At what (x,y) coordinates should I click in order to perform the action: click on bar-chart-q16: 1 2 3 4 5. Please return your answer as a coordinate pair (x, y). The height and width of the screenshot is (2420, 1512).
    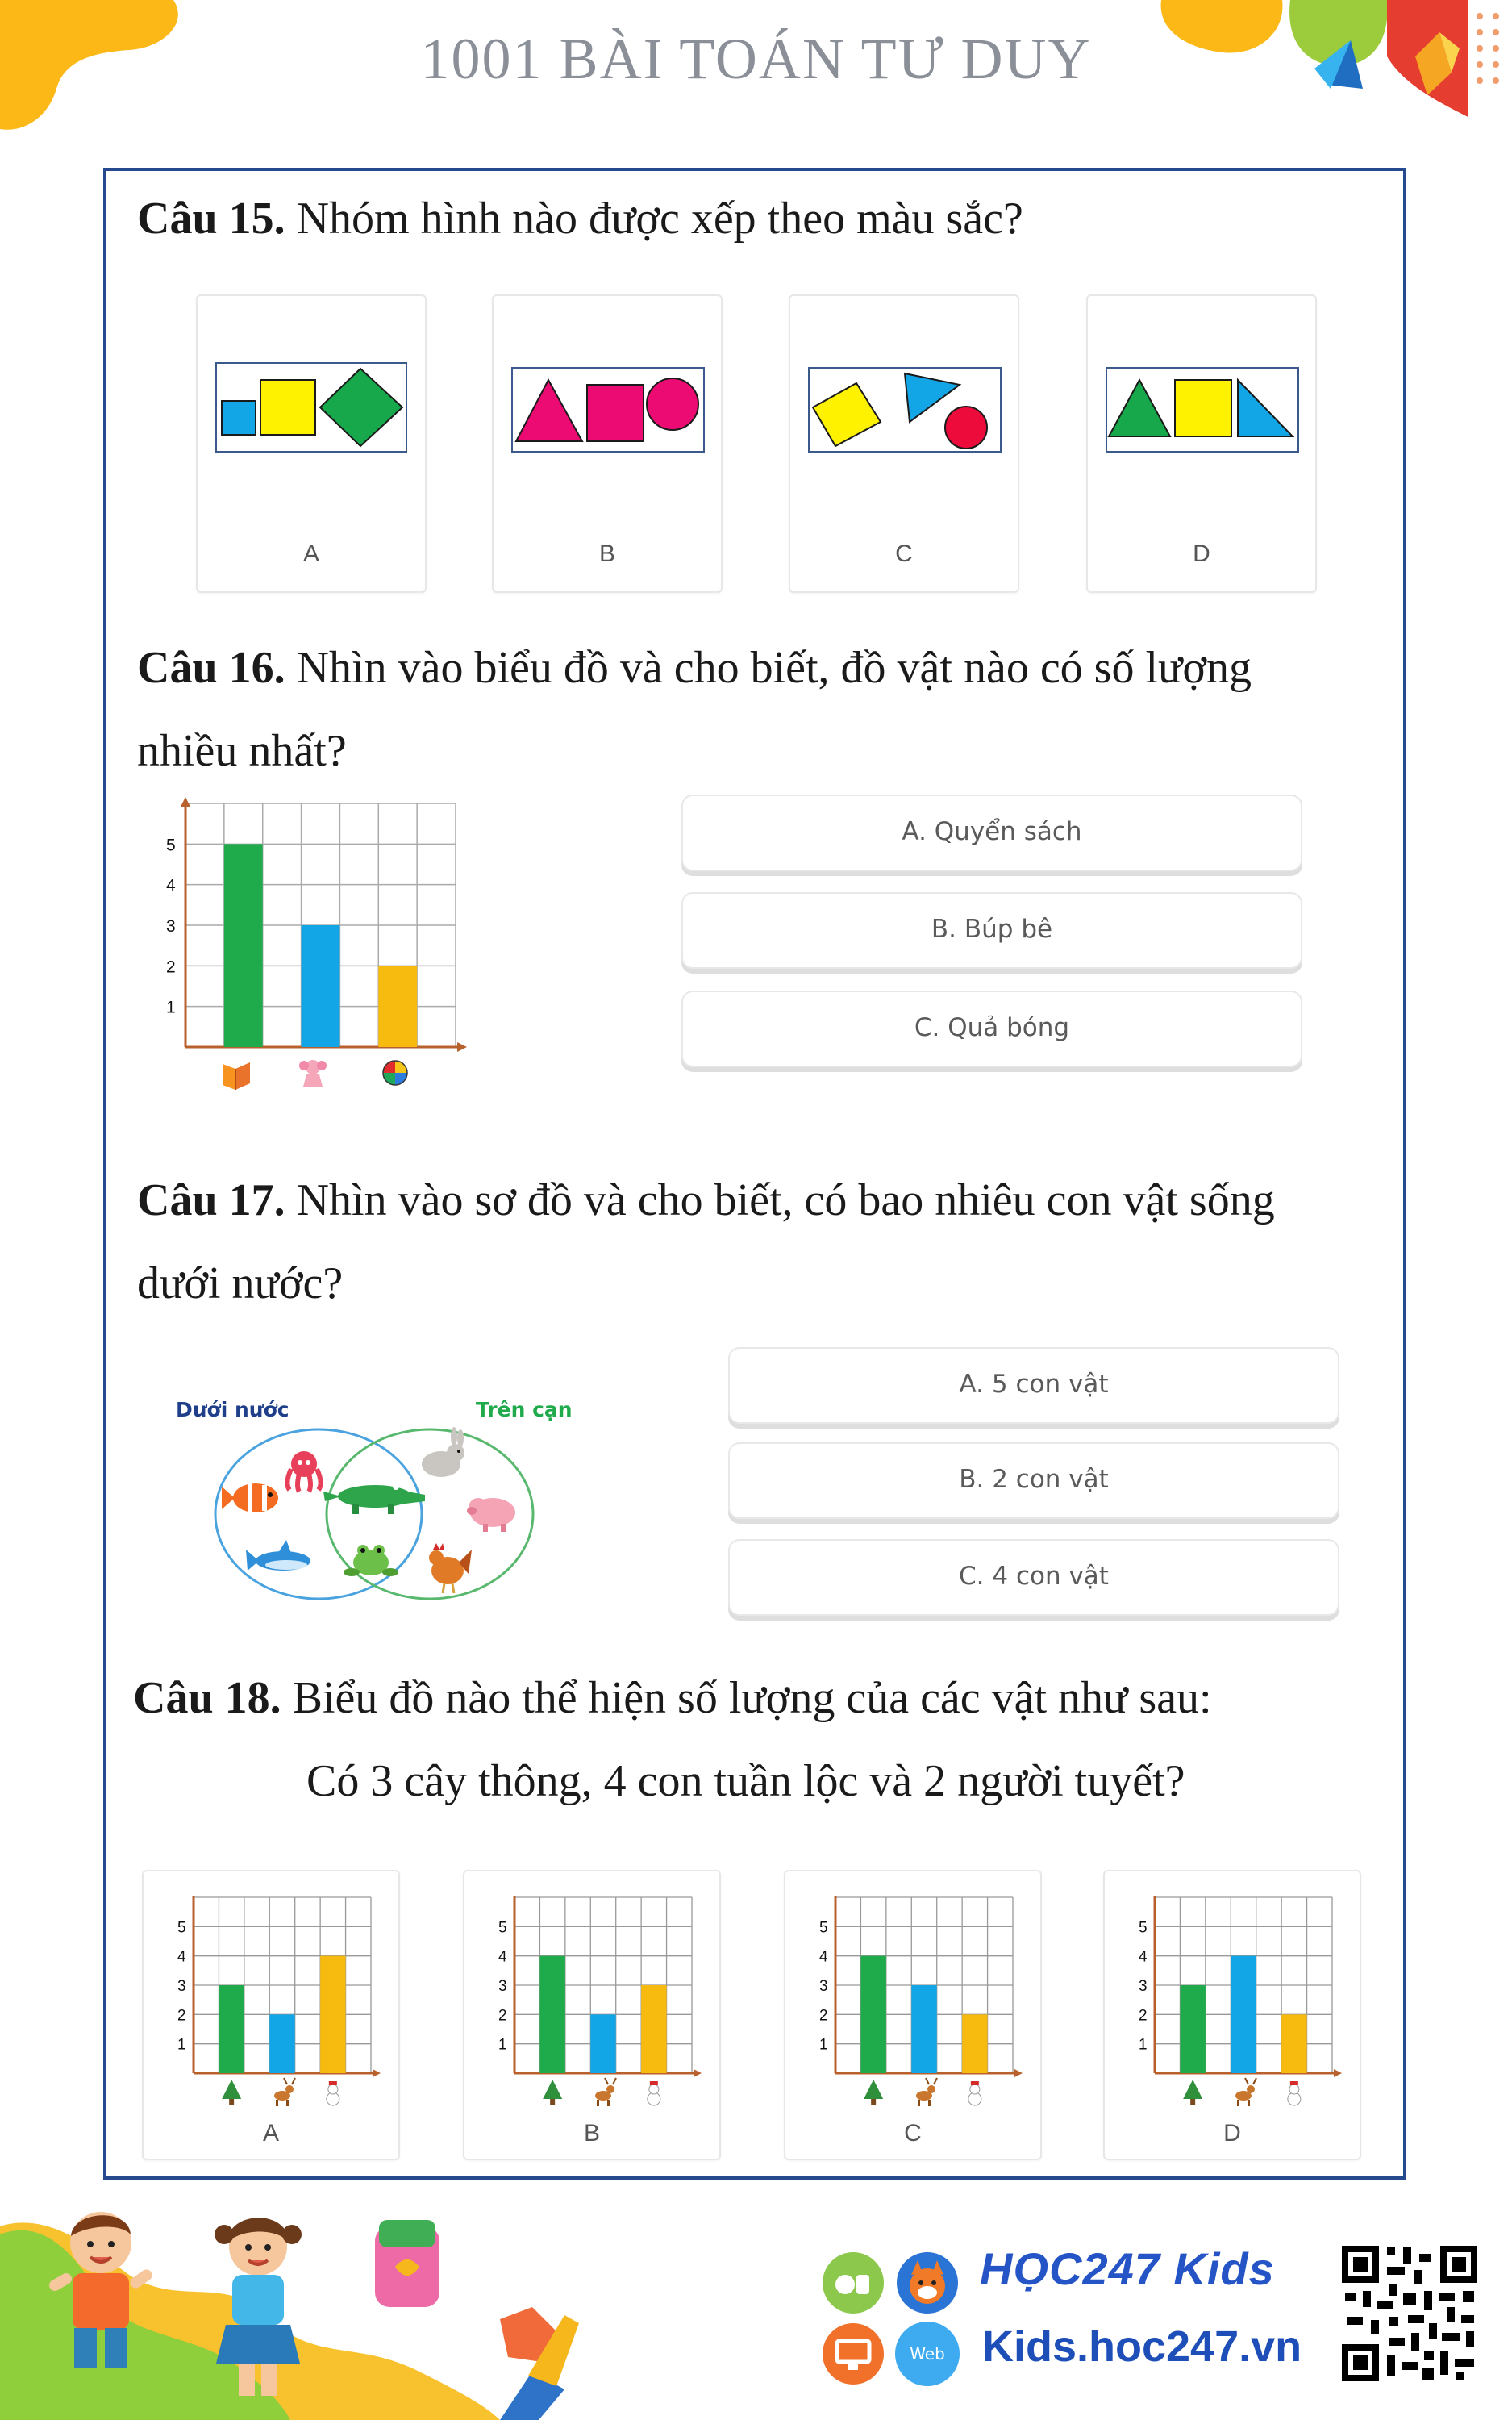
    Looking at the image, I should click on (316, 944).